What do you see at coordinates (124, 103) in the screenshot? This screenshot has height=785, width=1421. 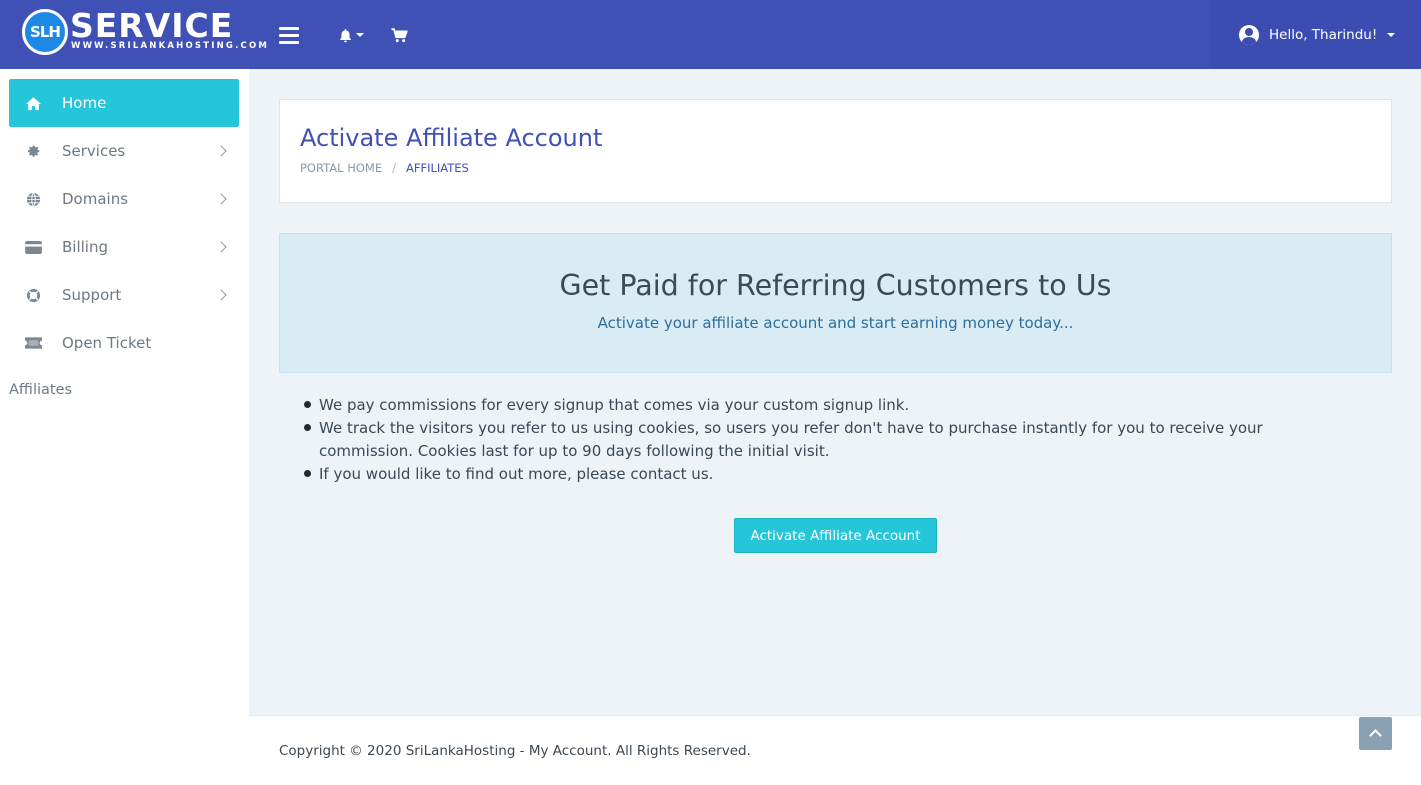 I see `sidebar-item-home: Home` at bounding box center [124, 103].